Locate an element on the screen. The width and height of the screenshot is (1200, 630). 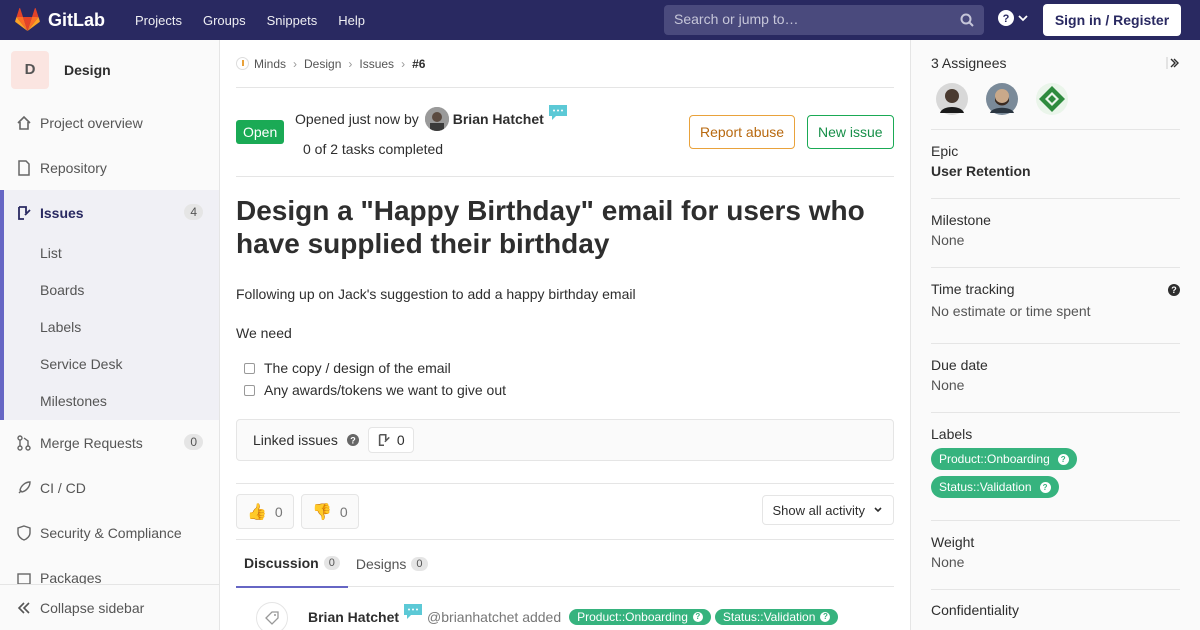
sidebar-subitem-list: List is located at coordinates (109, 253).